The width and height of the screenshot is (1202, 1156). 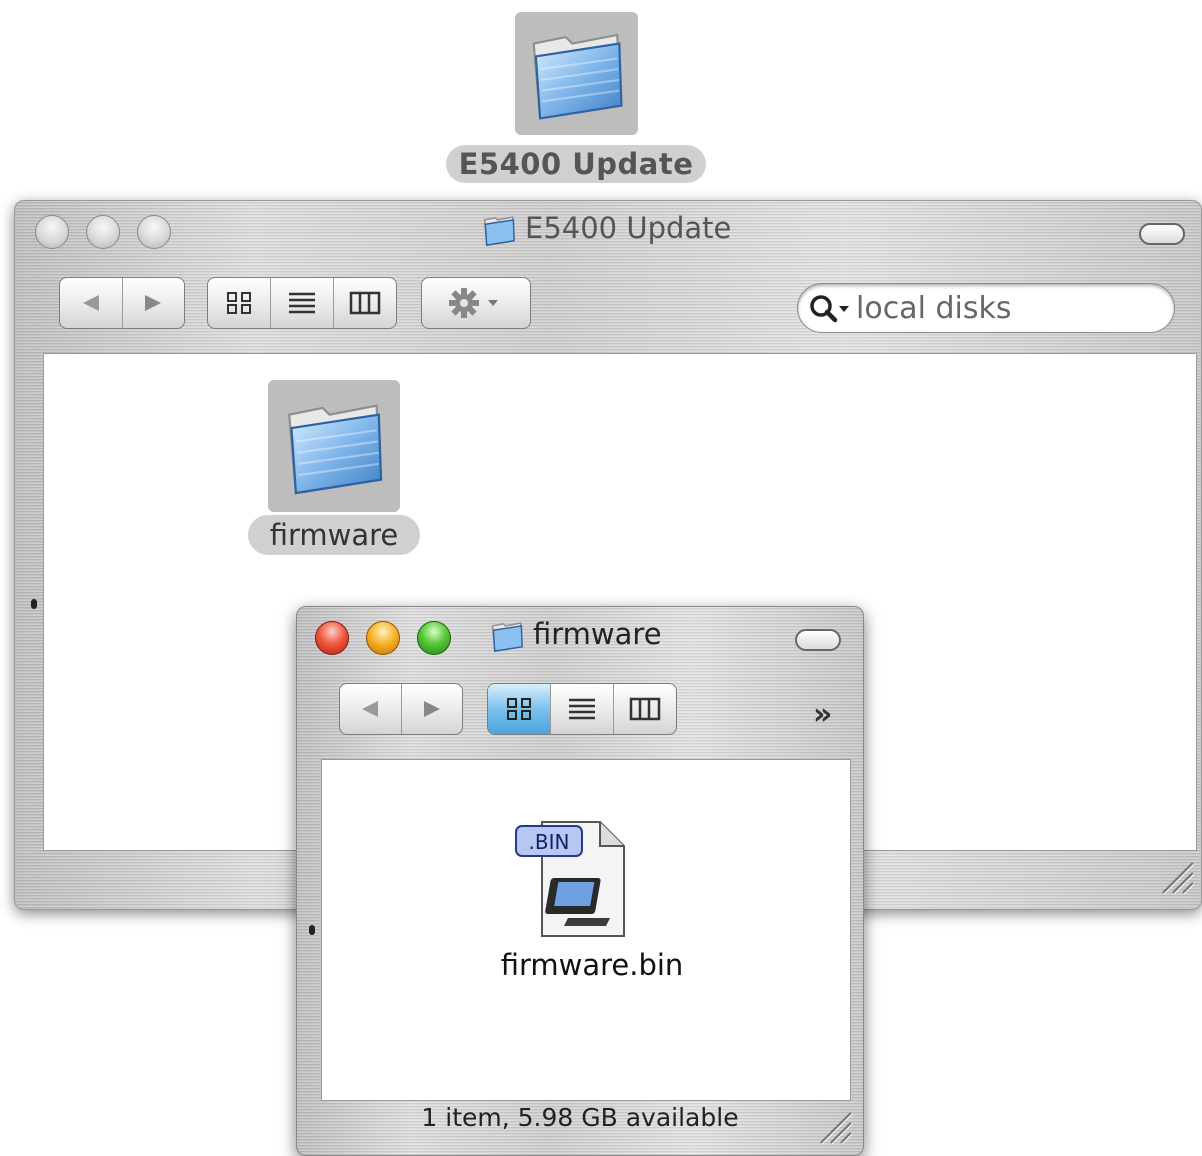 What do you see at coordinates (597, 634) in the screenshot?
I see `window-title-text: firmware` at bounding box center [597, 634].